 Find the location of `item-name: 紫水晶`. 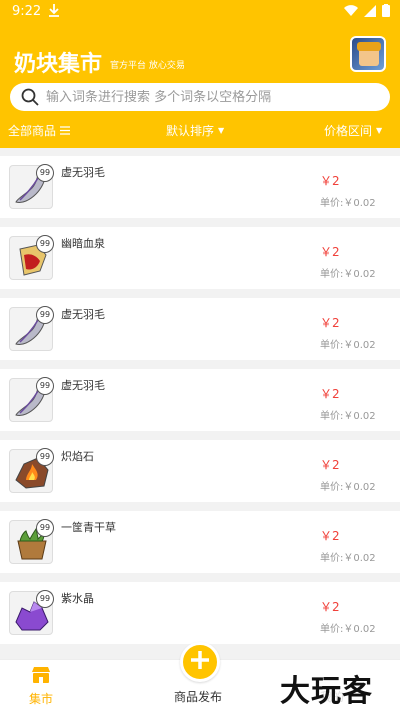

item-name: 紫水晶 is located at coordinates (77, 598).